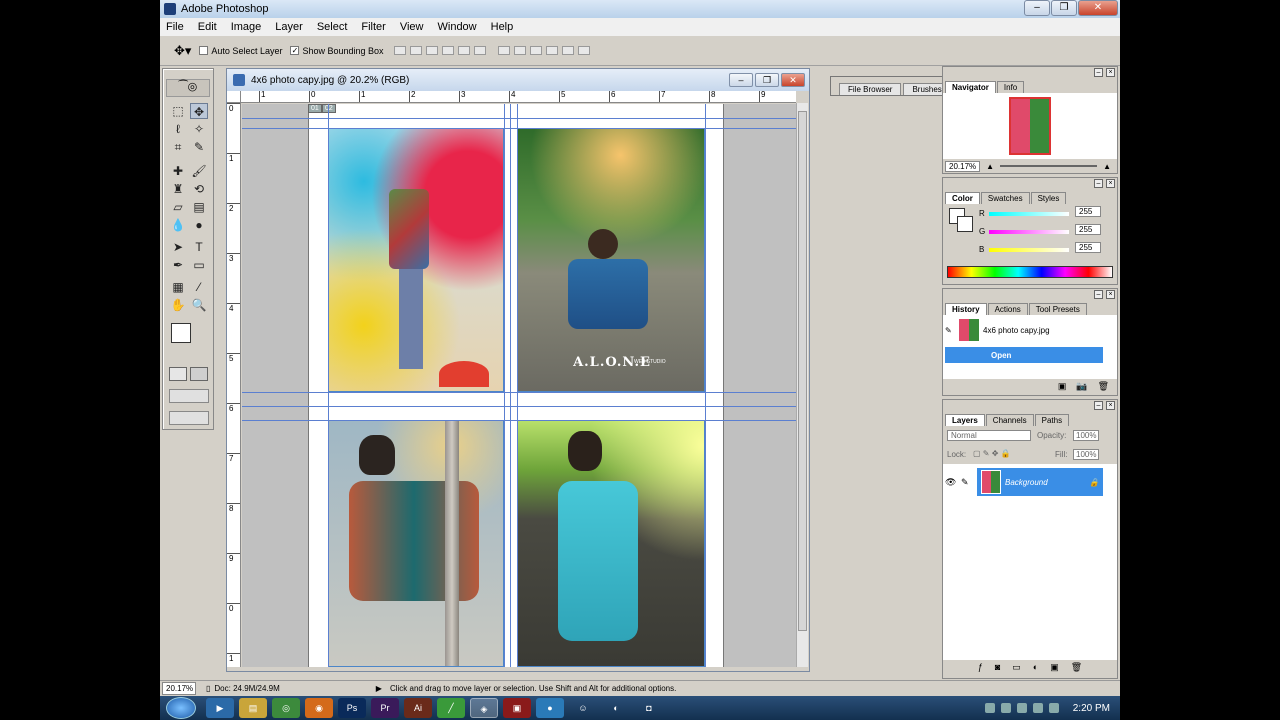 The height and width of the screenshot is (720, 1280). I want to click on history-state-open: Open, so click(1024, 355).